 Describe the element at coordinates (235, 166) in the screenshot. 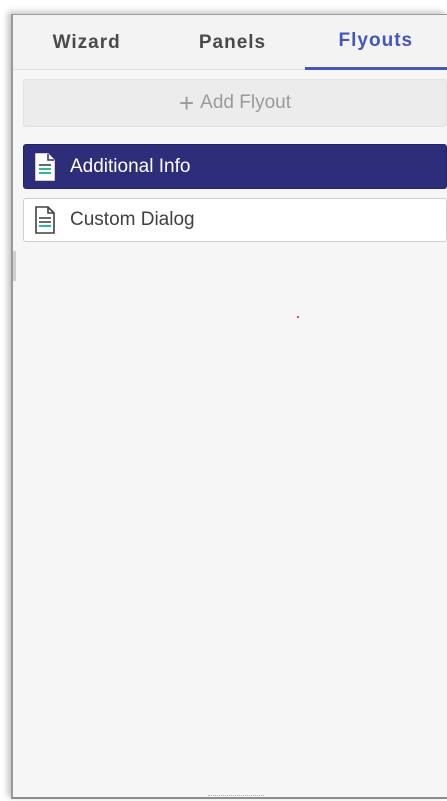

I see `flyout-item-additional-info: Additional Info` at that location.